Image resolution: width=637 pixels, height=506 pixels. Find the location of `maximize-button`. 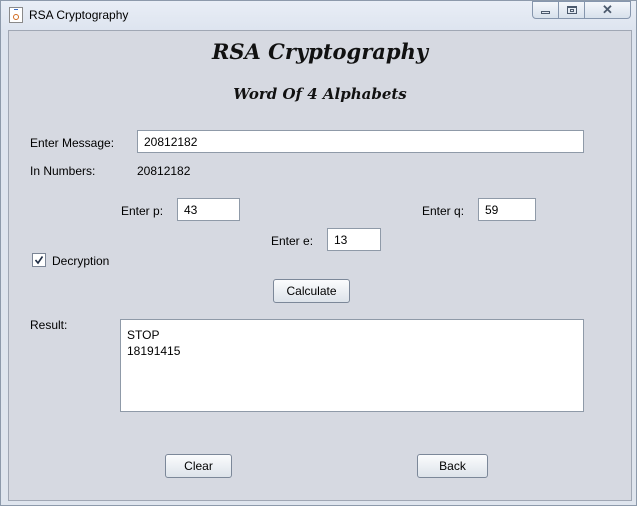

maximize-button is located at coordinates (572, 10).